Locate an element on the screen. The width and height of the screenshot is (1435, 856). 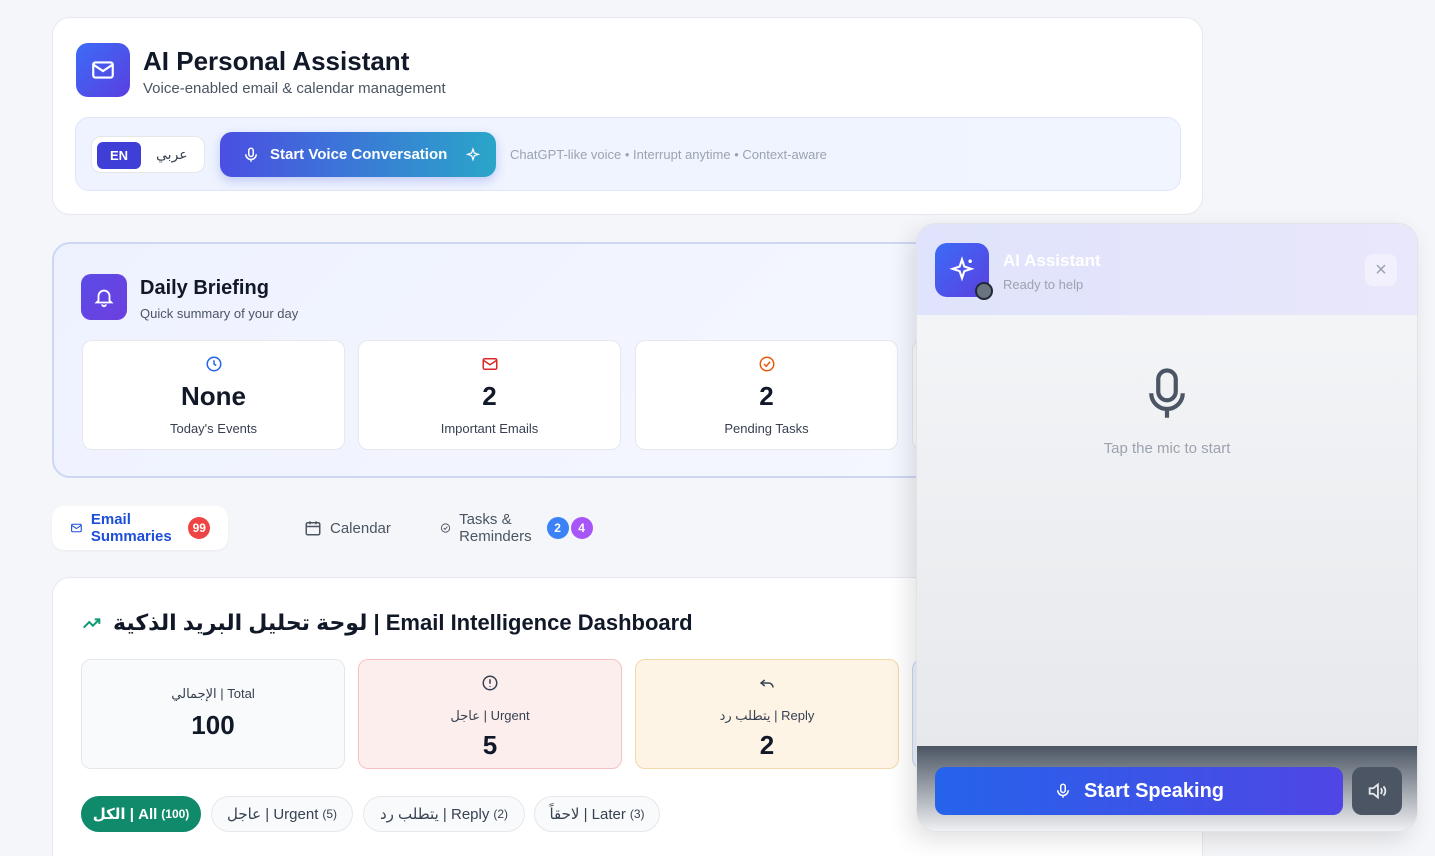
filter-urgent-chip: عاجل | Urgent (5) is located at coordinates (282, 814).